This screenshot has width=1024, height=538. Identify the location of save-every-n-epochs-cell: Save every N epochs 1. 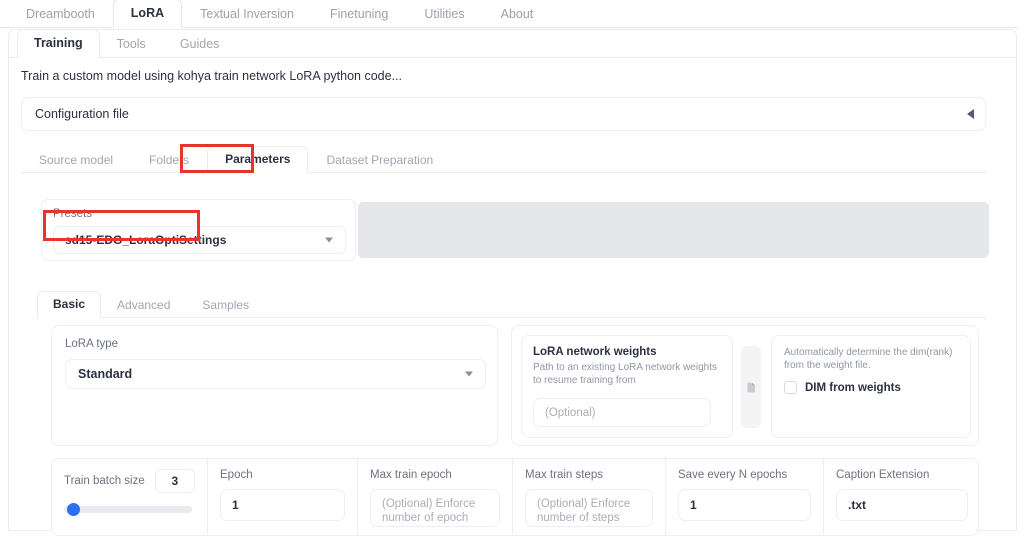
(744, 497).